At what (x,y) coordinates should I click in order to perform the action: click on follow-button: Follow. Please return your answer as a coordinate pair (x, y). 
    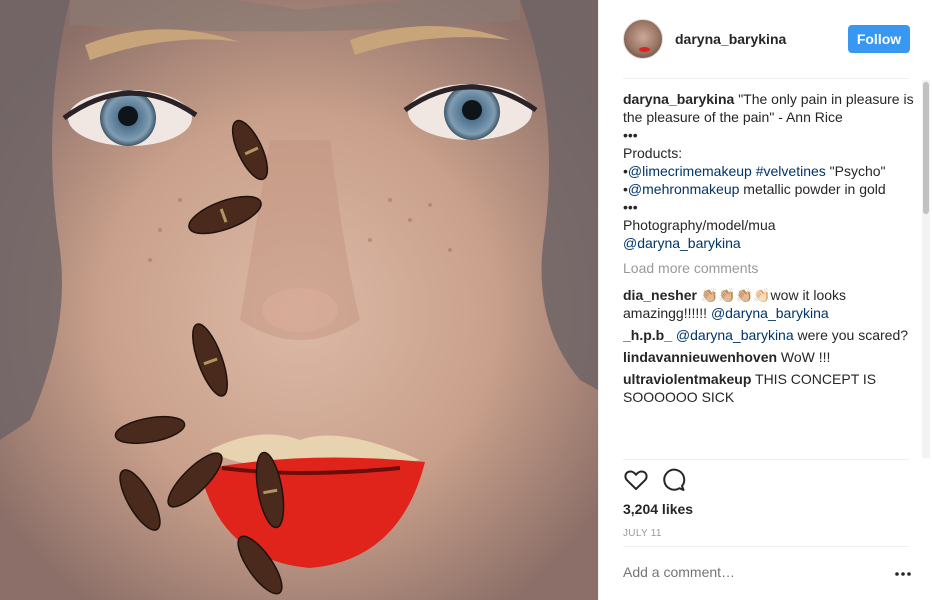
    Looking at the image, I should click on (879, 39).